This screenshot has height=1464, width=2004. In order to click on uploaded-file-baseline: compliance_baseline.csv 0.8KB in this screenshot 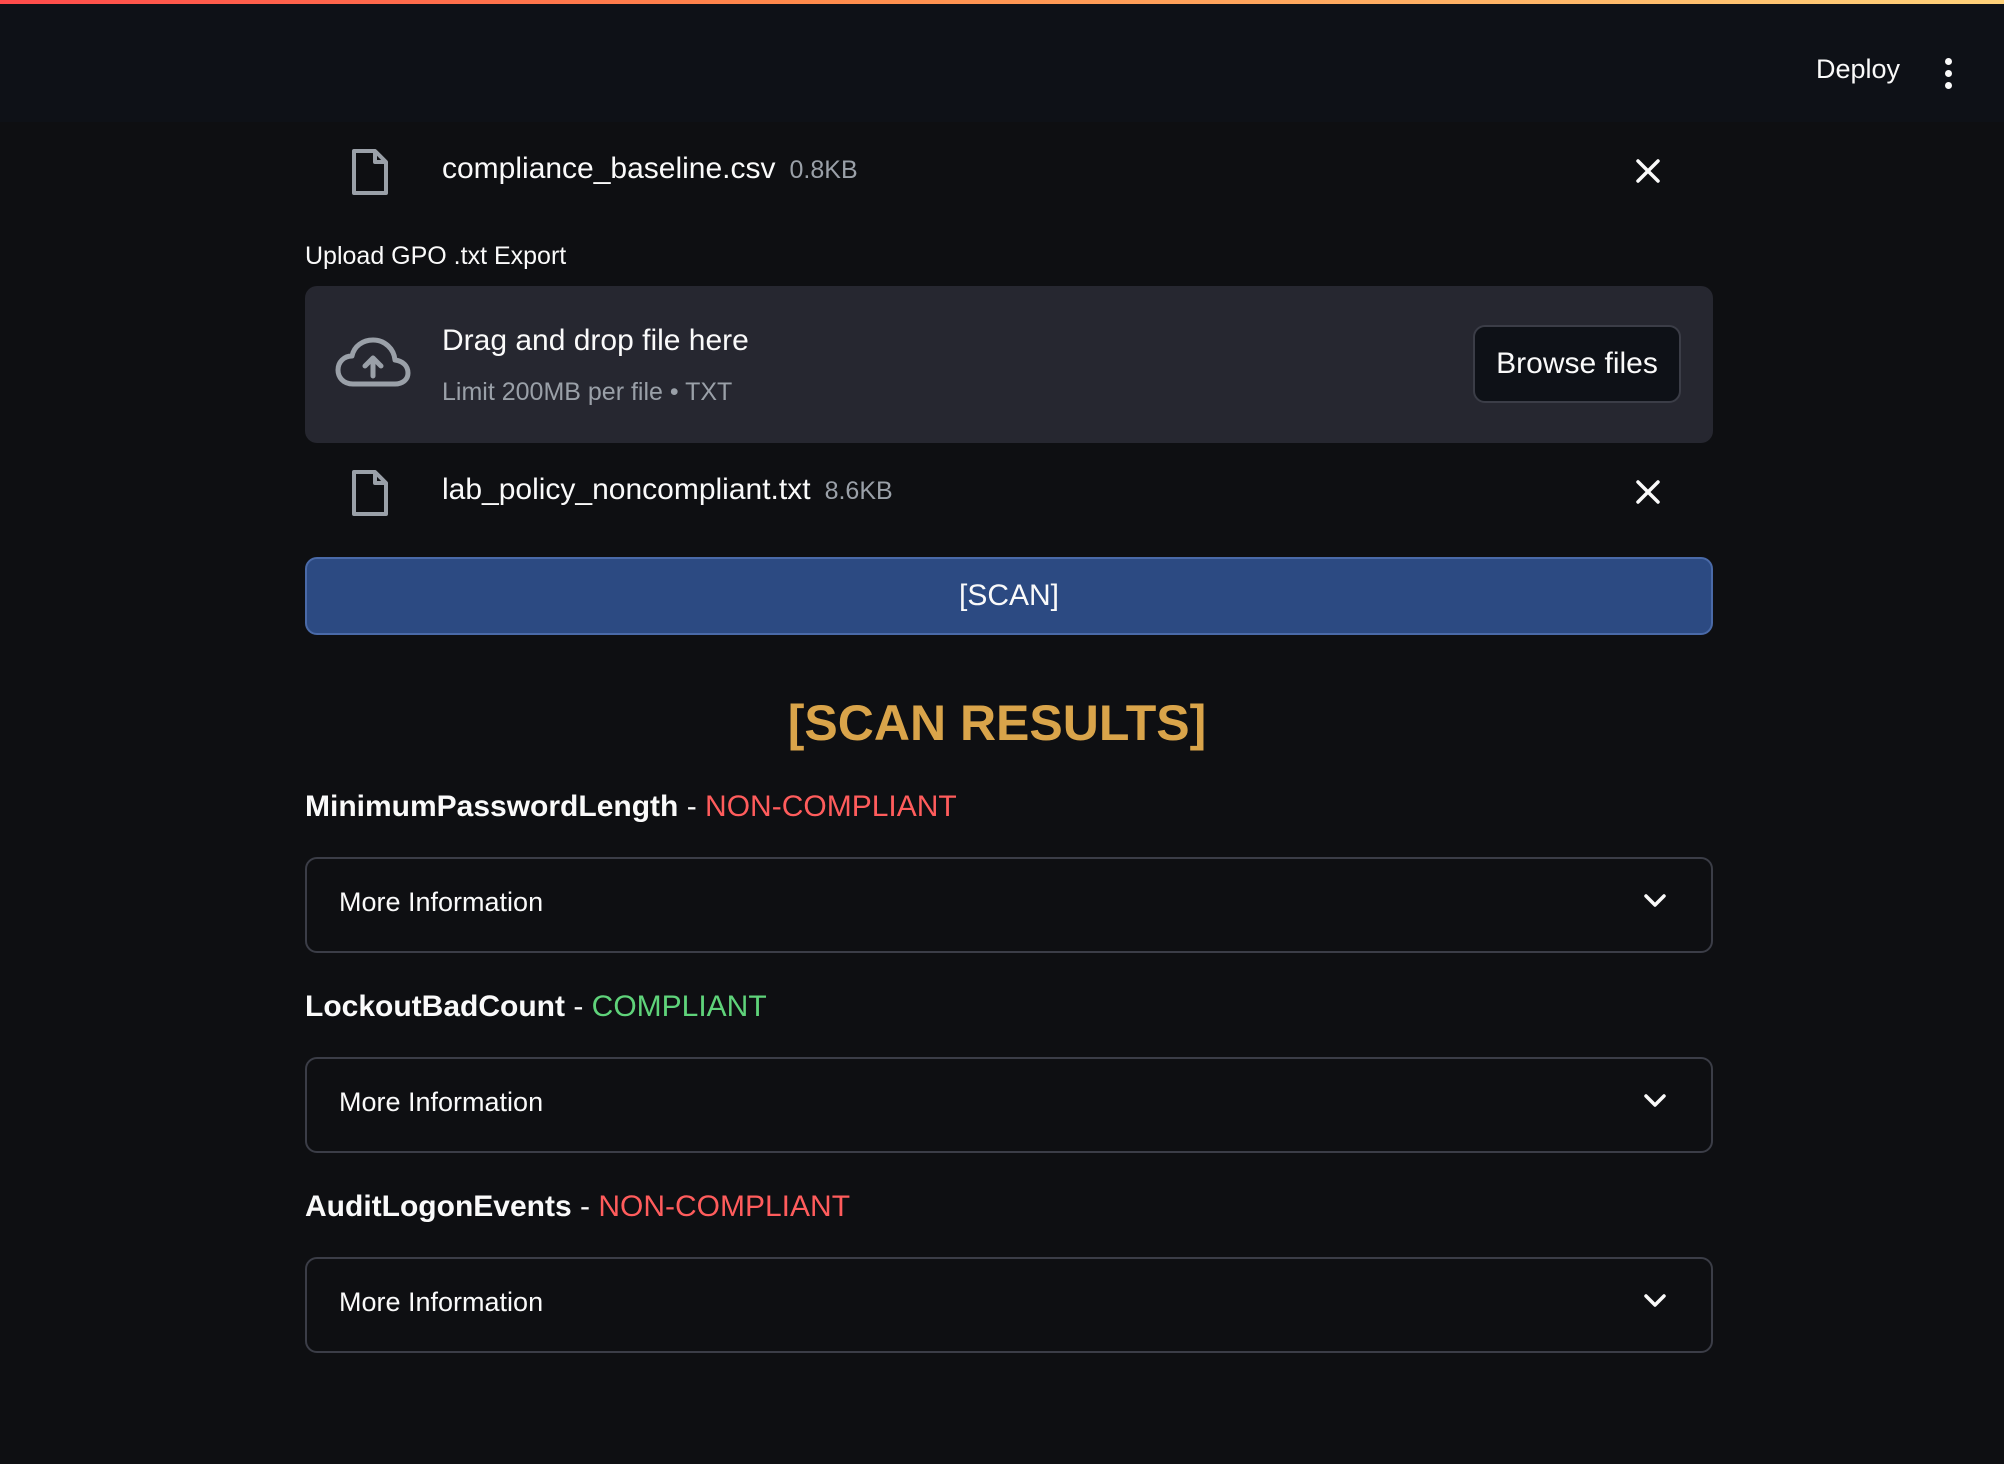, I will do `click(1009, 172)`.